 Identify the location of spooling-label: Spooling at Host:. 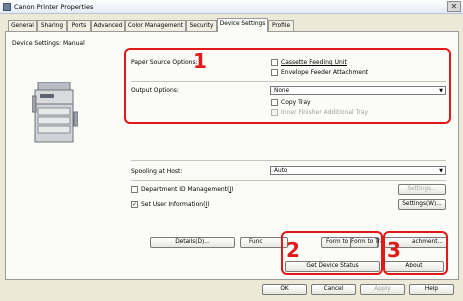
(157, 171).